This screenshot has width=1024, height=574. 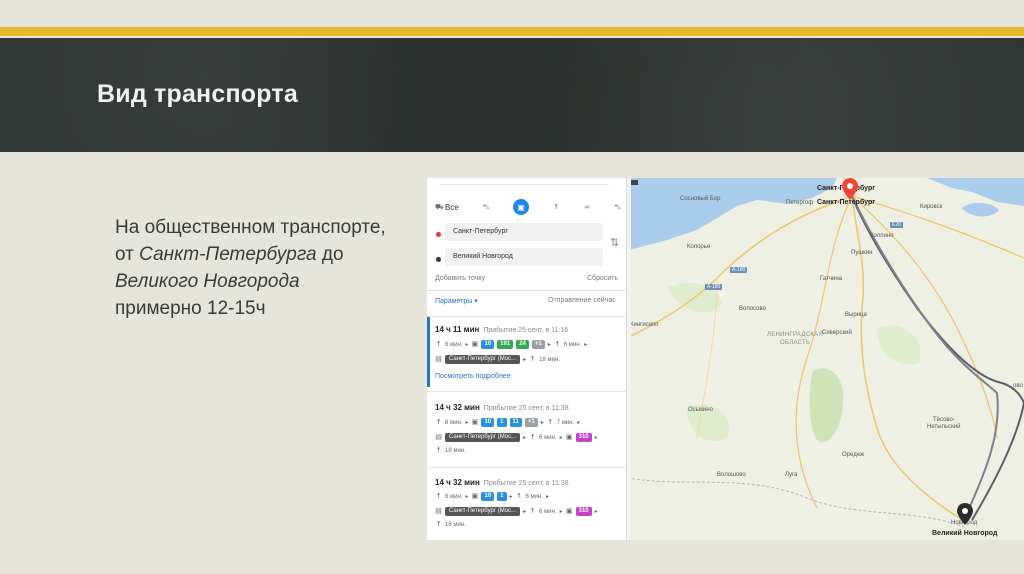 What do you see at coordinates (522, 344) in the screenshot?
I see `route-badge: 24` at bounding box center [522, 344].